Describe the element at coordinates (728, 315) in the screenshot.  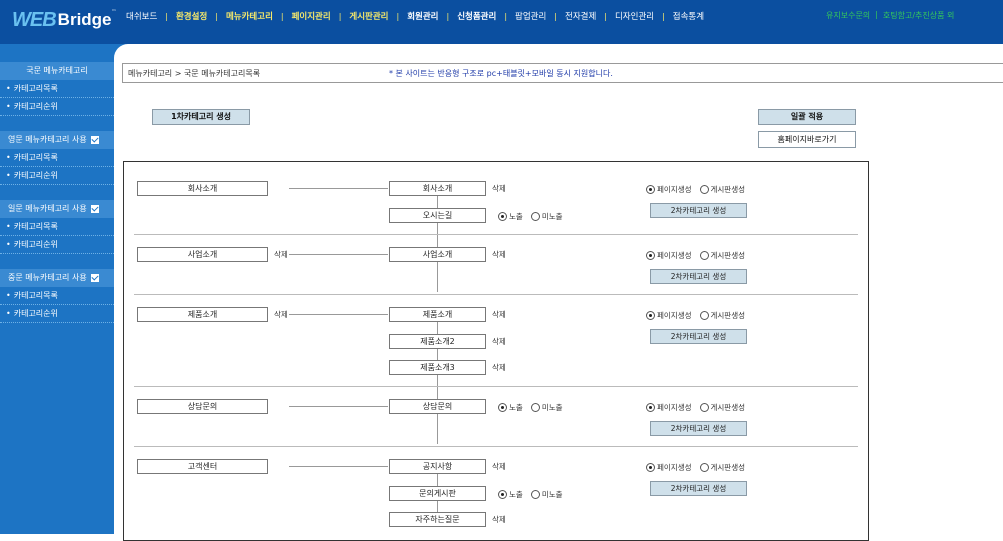
I see `board-create-radio-label: 게시판생성` at that location.